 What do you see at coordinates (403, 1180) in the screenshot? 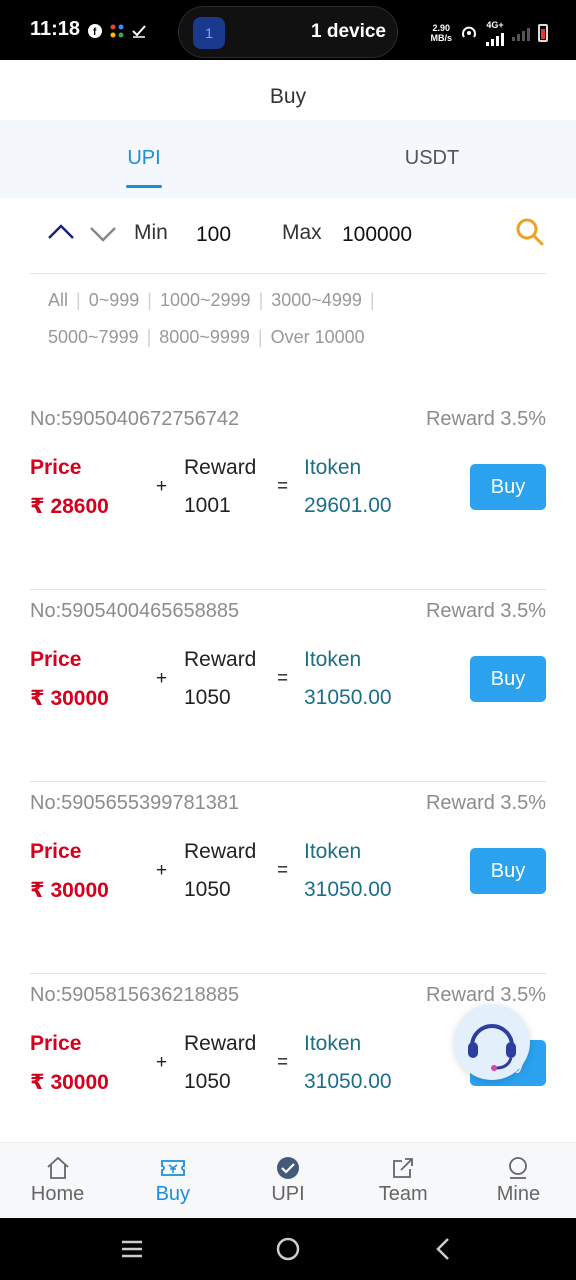
I see `nav-team: Team` at bounding box center [403, 1180].